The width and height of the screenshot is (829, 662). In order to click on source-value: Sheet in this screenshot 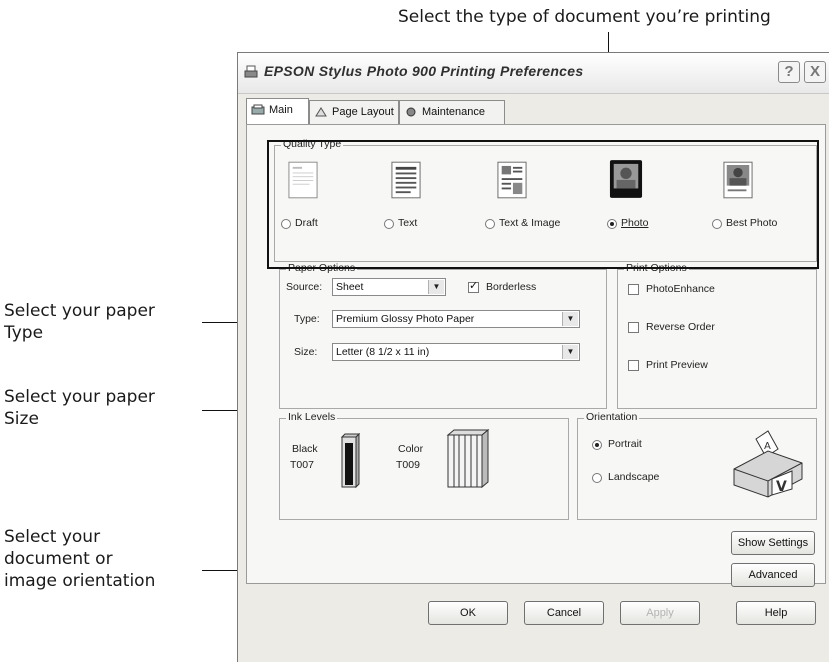, I will do `click(350, 287)`.